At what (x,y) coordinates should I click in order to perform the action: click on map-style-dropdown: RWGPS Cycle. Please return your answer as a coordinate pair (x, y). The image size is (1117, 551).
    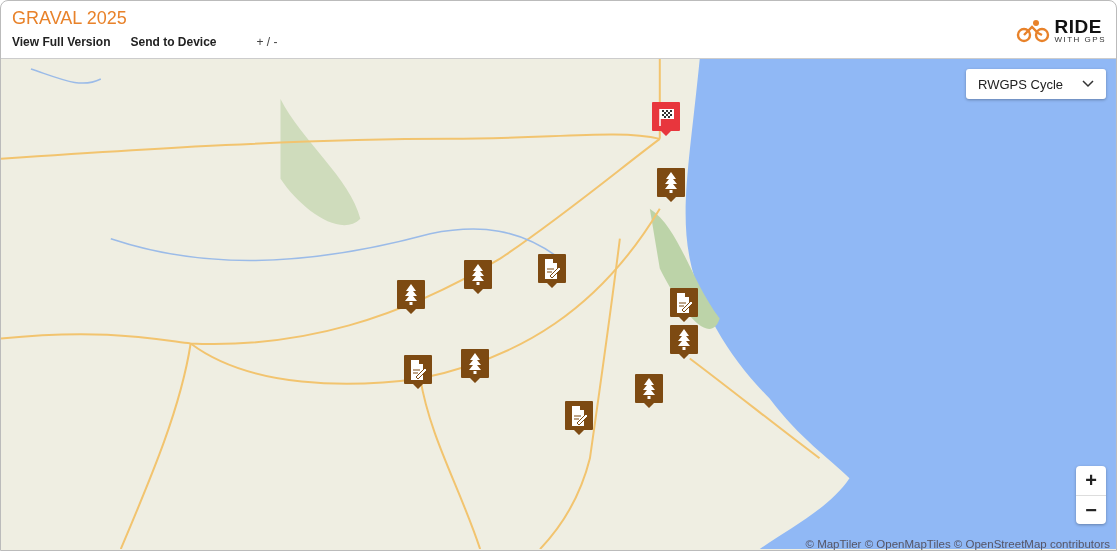
    Looking at the image, I should click on (1036, 84).